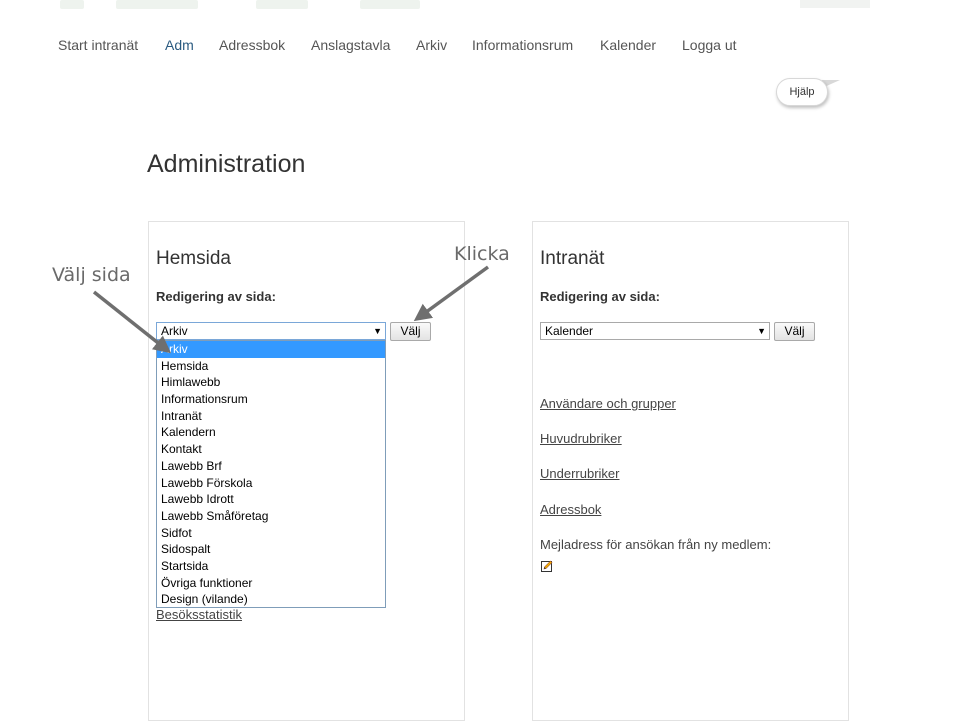 The height and width of the screenshot is (721, 971). What do you see at coordinates (271, 366) in the screenshot?
I see `dropdown-option-hemsida: Hemsida` at bounding box center [271, 366].